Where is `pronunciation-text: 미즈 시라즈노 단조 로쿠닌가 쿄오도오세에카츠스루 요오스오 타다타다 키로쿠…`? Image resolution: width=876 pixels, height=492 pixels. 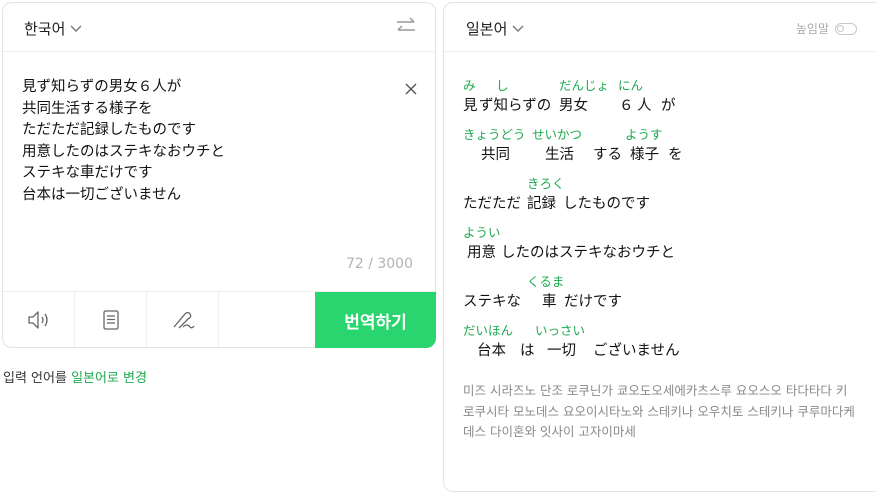
pronunciation-text: 미즈 시라즈노 단조 로쿠닌가 쿄오도오세에카츠스루 요오스오 타다타다 키로쿠… is located at coordinates (659, 411).